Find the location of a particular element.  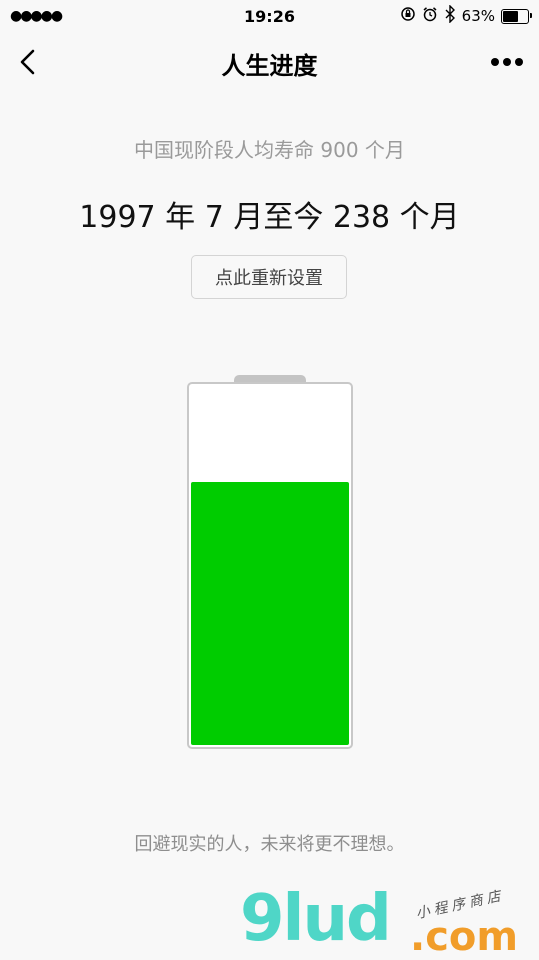

lifespan-text: 中国现阶段人均寿命 900 个月 is located at coordinates (269, 150).